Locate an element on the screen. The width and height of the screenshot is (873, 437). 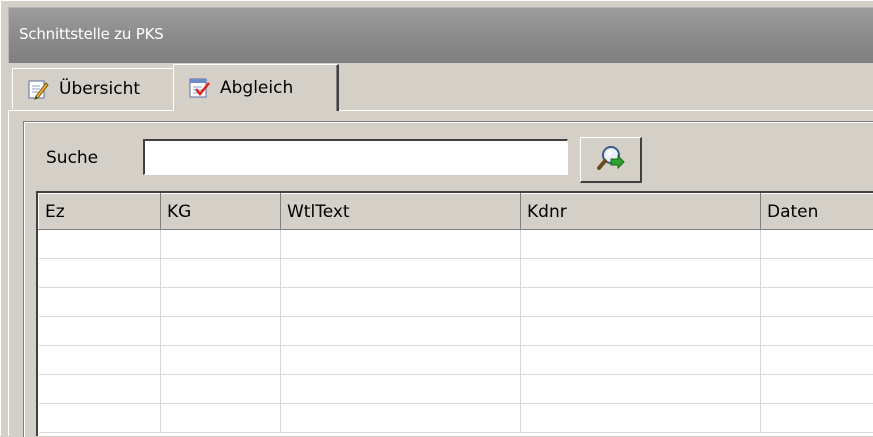
search-label: Suche is located at coordinates (72, 158).